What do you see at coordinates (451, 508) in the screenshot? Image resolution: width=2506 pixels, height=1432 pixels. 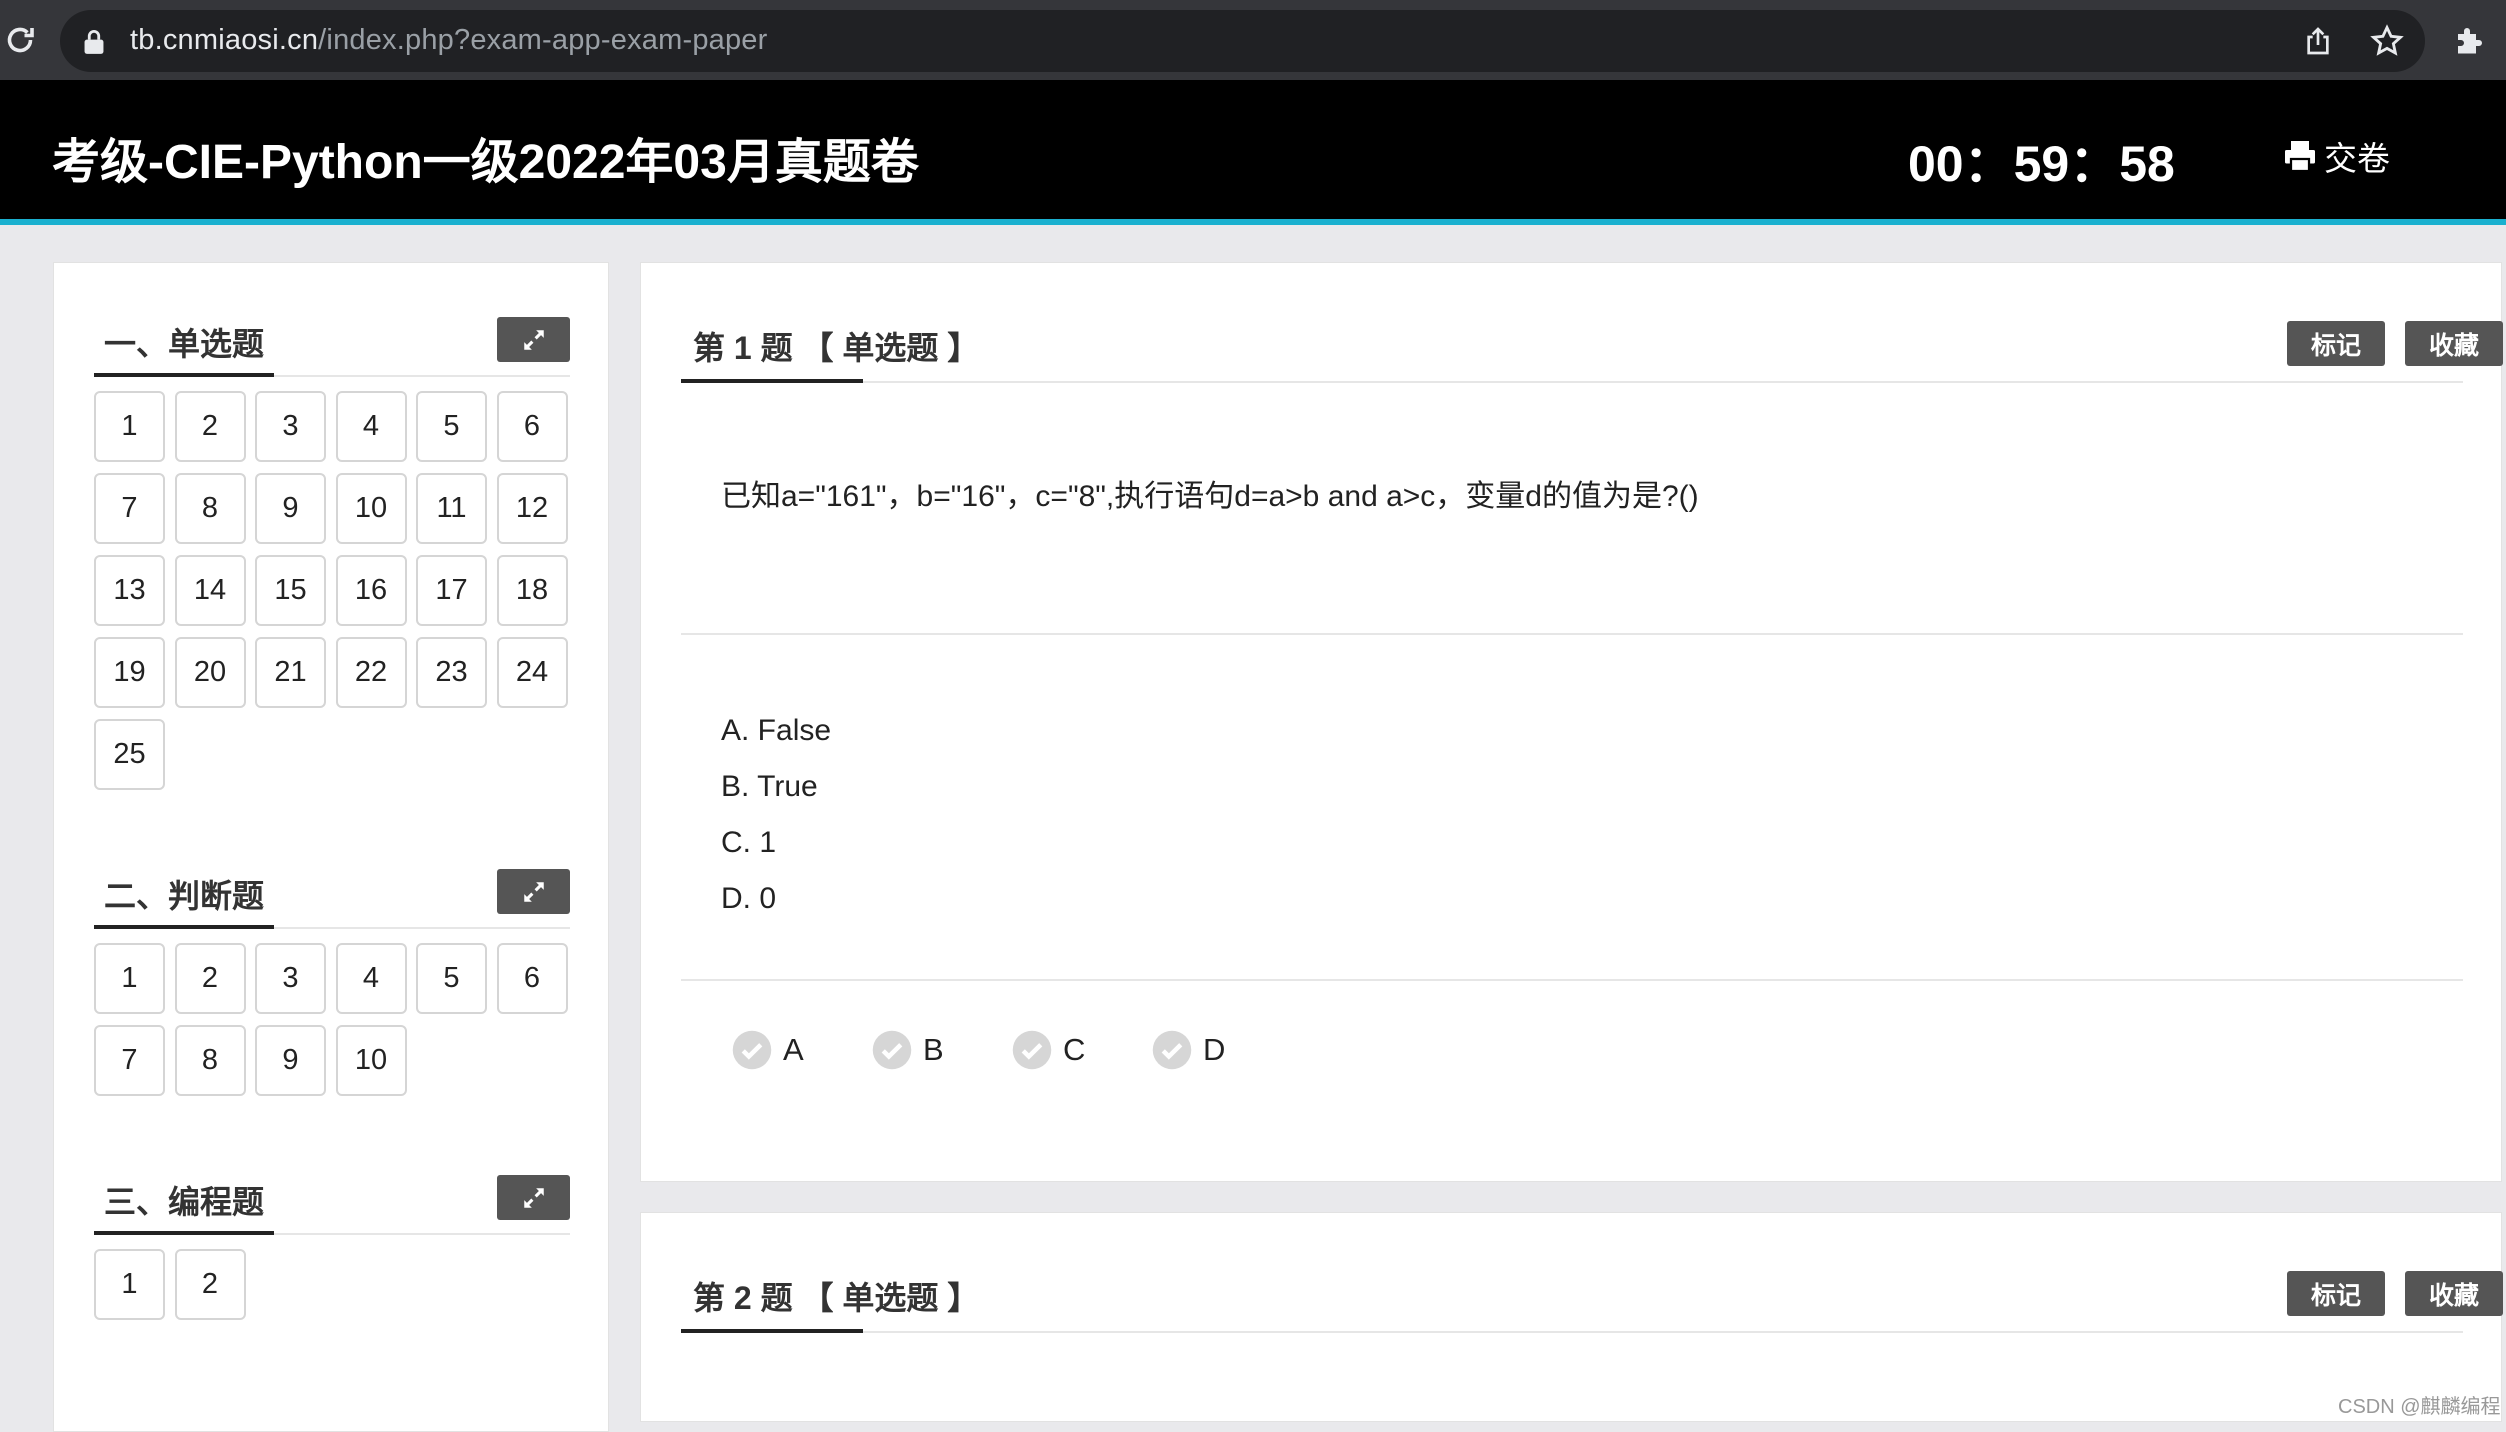 I see `question-number-button: 11` at bounding box center [451, 508].